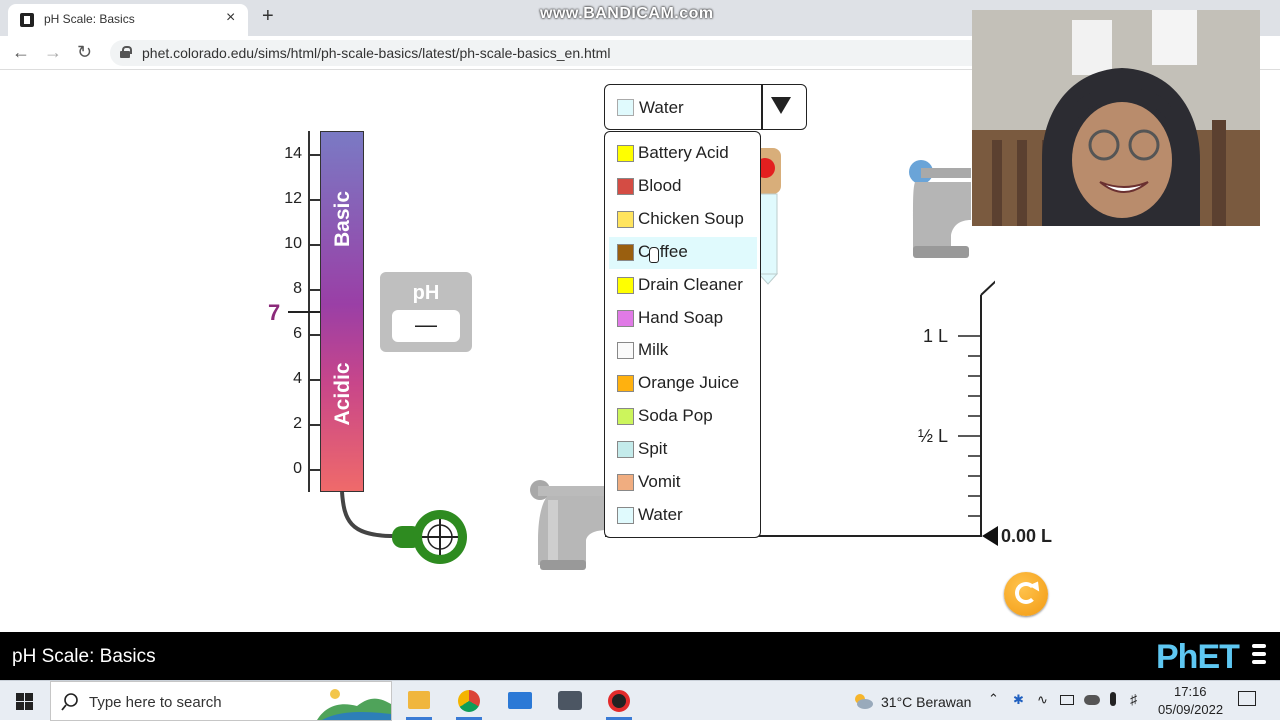  What do you see at coordinates (682, 483) in the screenshot?
I see `solute-option: Vomit` at bounding box center [682, 483].